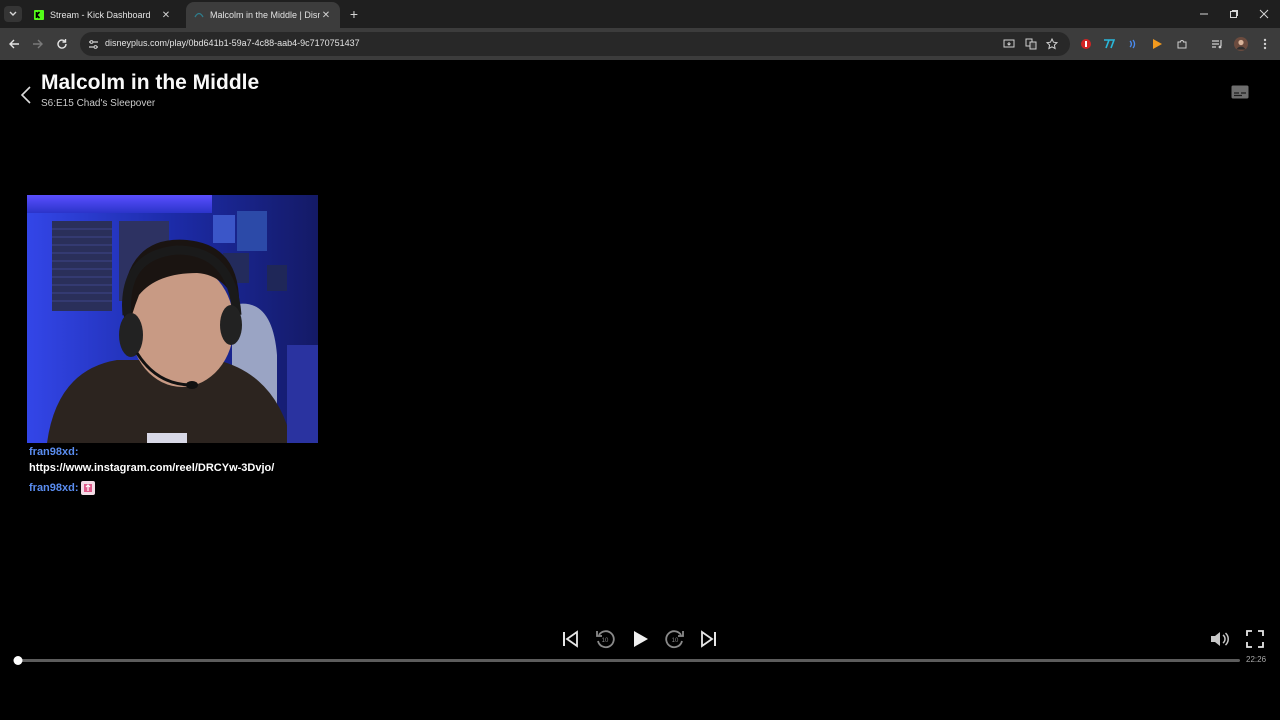 The width and height of the screenshot is (1280, 720). What do you see at coordinates (38, 44) in the screenshot?
I see `forward-arrow-icon` at bounding box center [38, 44].